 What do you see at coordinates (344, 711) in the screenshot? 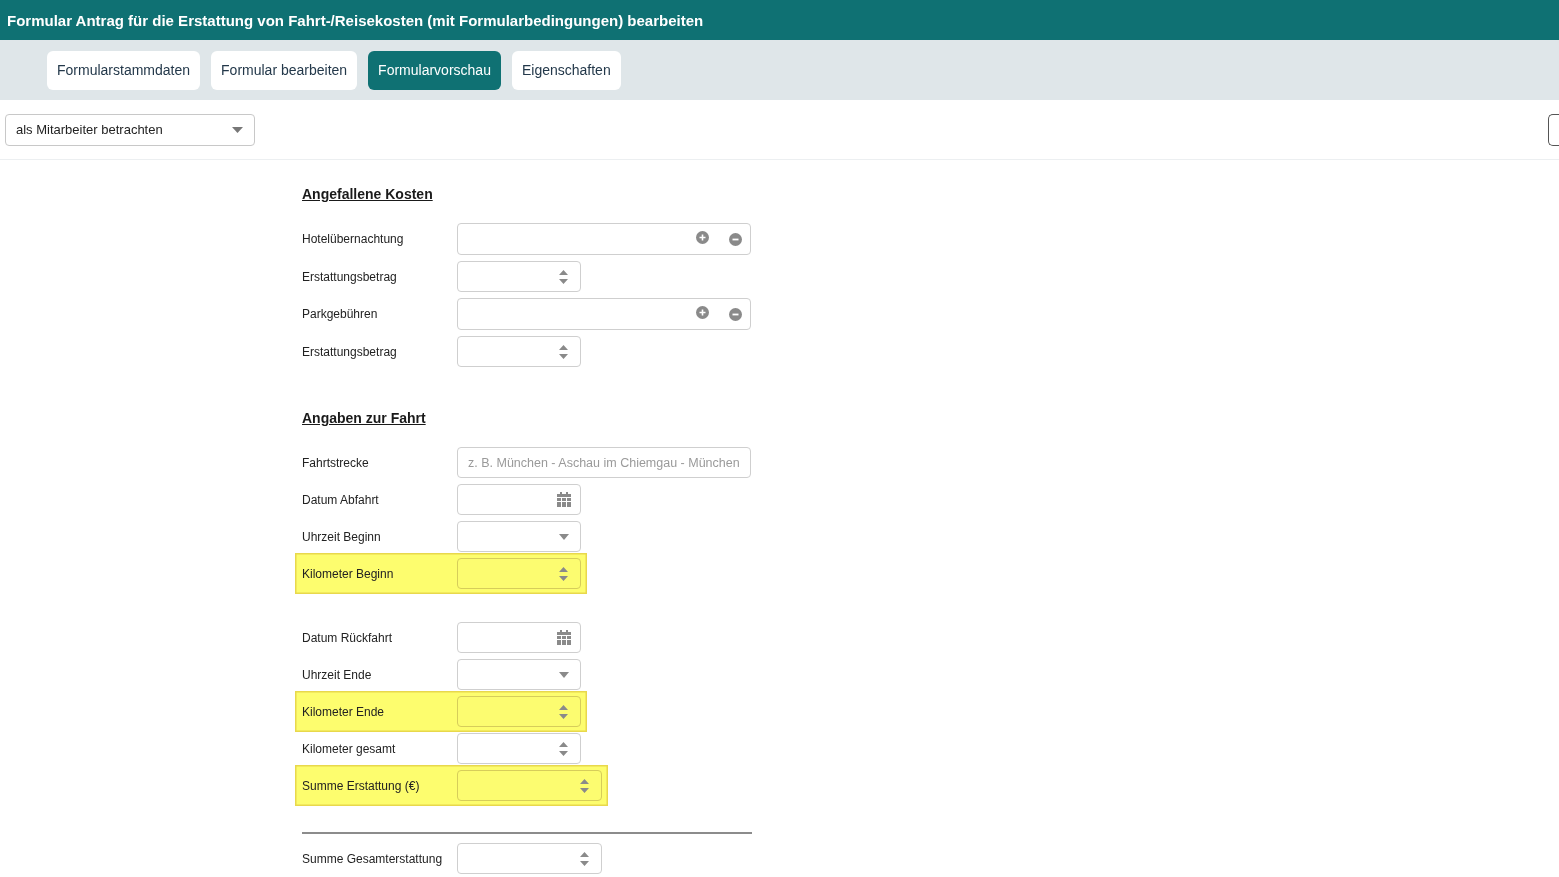
I see `field-label: Kilometer Ende` at bounding box center [344, 711].